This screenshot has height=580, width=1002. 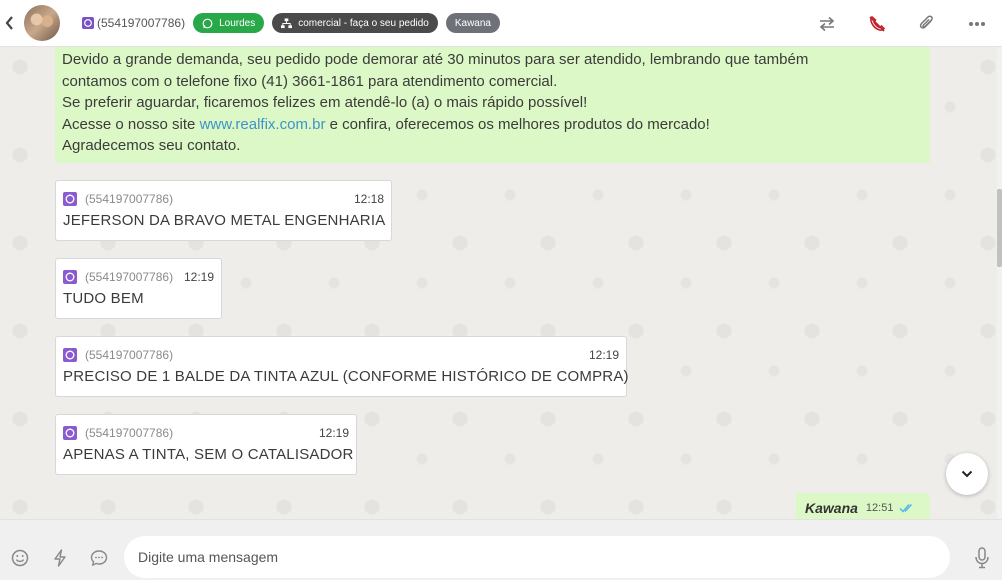 I want to click on lightning-icon, so click(x=60, y=558).